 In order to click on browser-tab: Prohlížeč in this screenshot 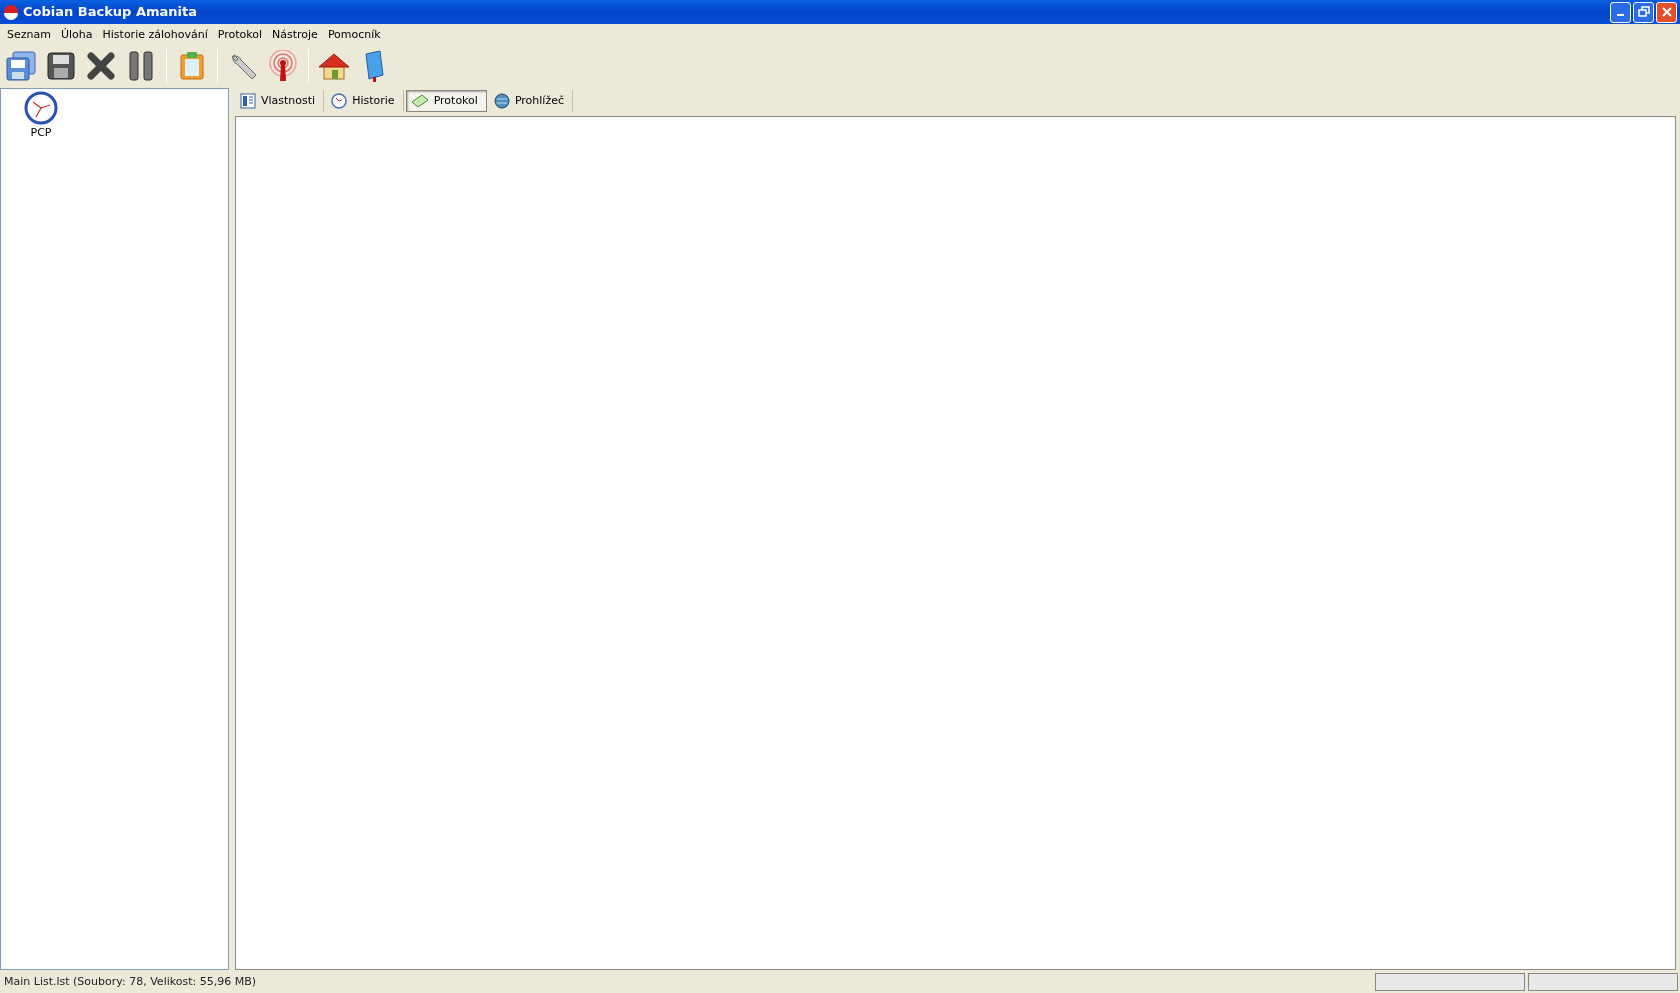, I will do `click(530, 101)`.